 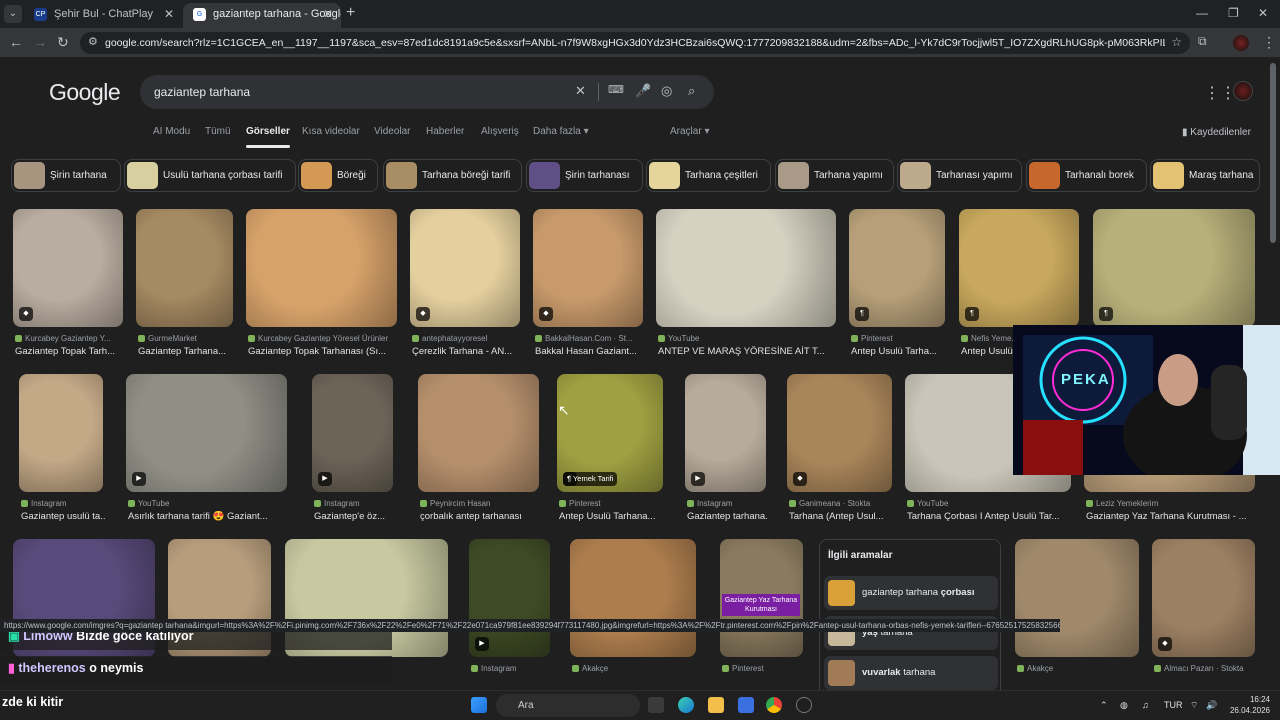 What do you see at coordinates (616, 89) in the screenshot?
I see `keyboard-icon: ⌨` at bounding box center [616, 89].